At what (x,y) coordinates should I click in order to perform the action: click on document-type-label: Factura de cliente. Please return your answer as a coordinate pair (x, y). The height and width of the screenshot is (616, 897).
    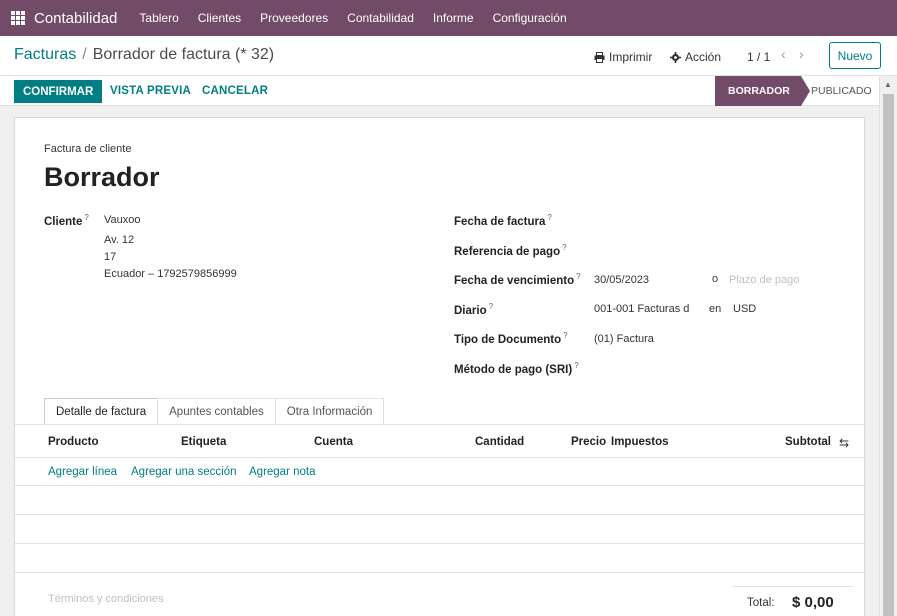
    Looking at the image, I should click on (88, 149).